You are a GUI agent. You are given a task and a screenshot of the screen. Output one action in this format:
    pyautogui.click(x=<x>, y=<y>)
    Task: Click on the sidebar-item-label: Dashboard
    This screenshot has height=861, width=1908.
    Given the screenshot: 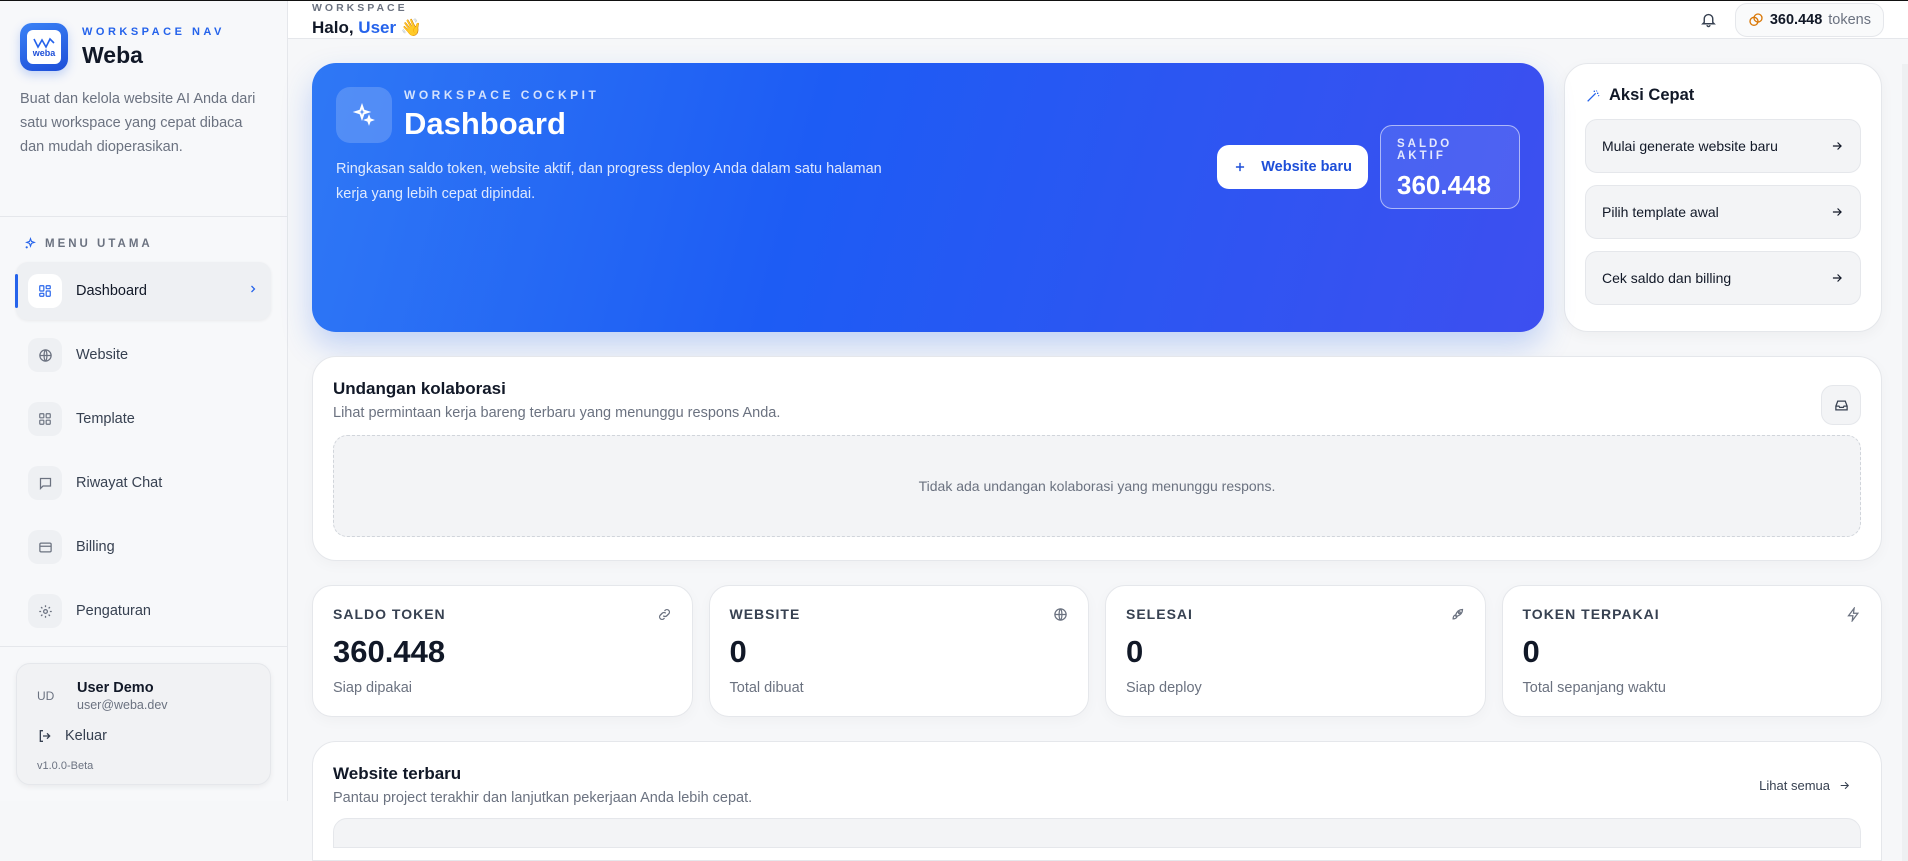 What is the action you would take?
    pyautogui.click(x=111, y=291)
    